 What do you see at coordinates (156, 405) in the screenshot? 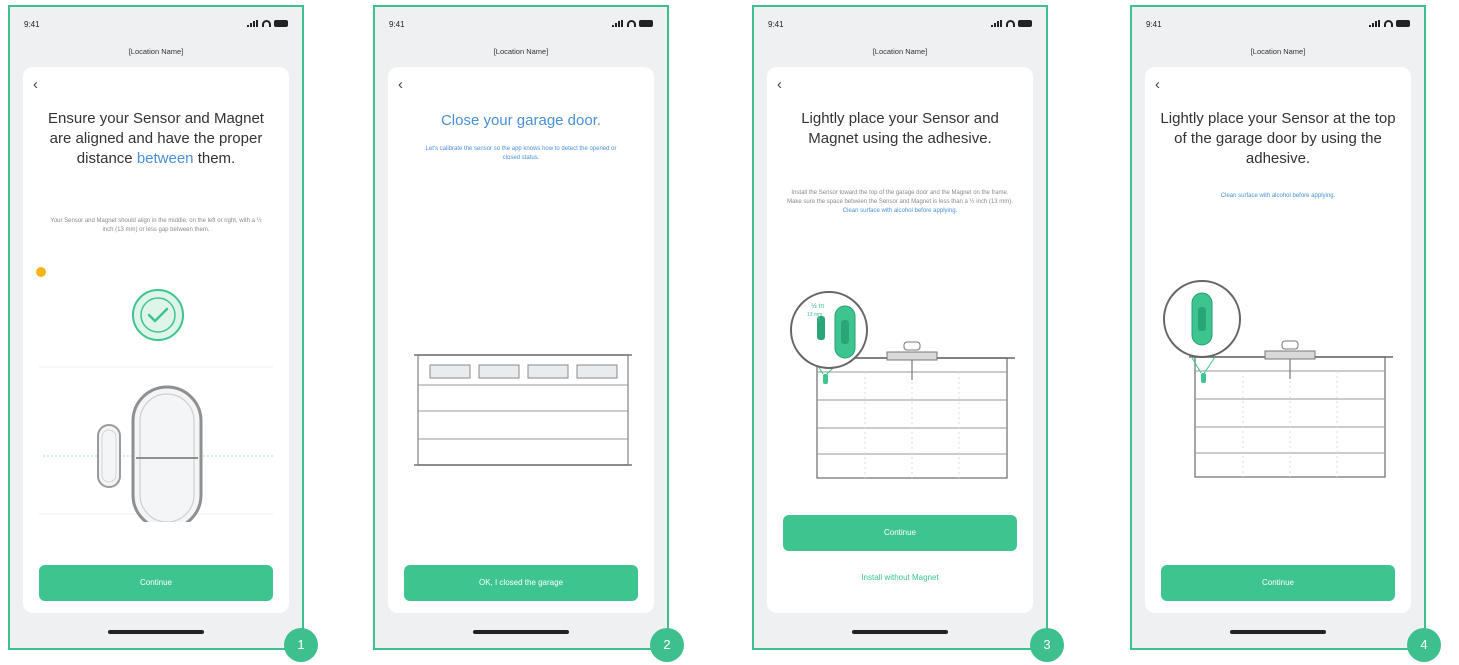
I see `alignment-illustration` at bounding box center [156, 405].